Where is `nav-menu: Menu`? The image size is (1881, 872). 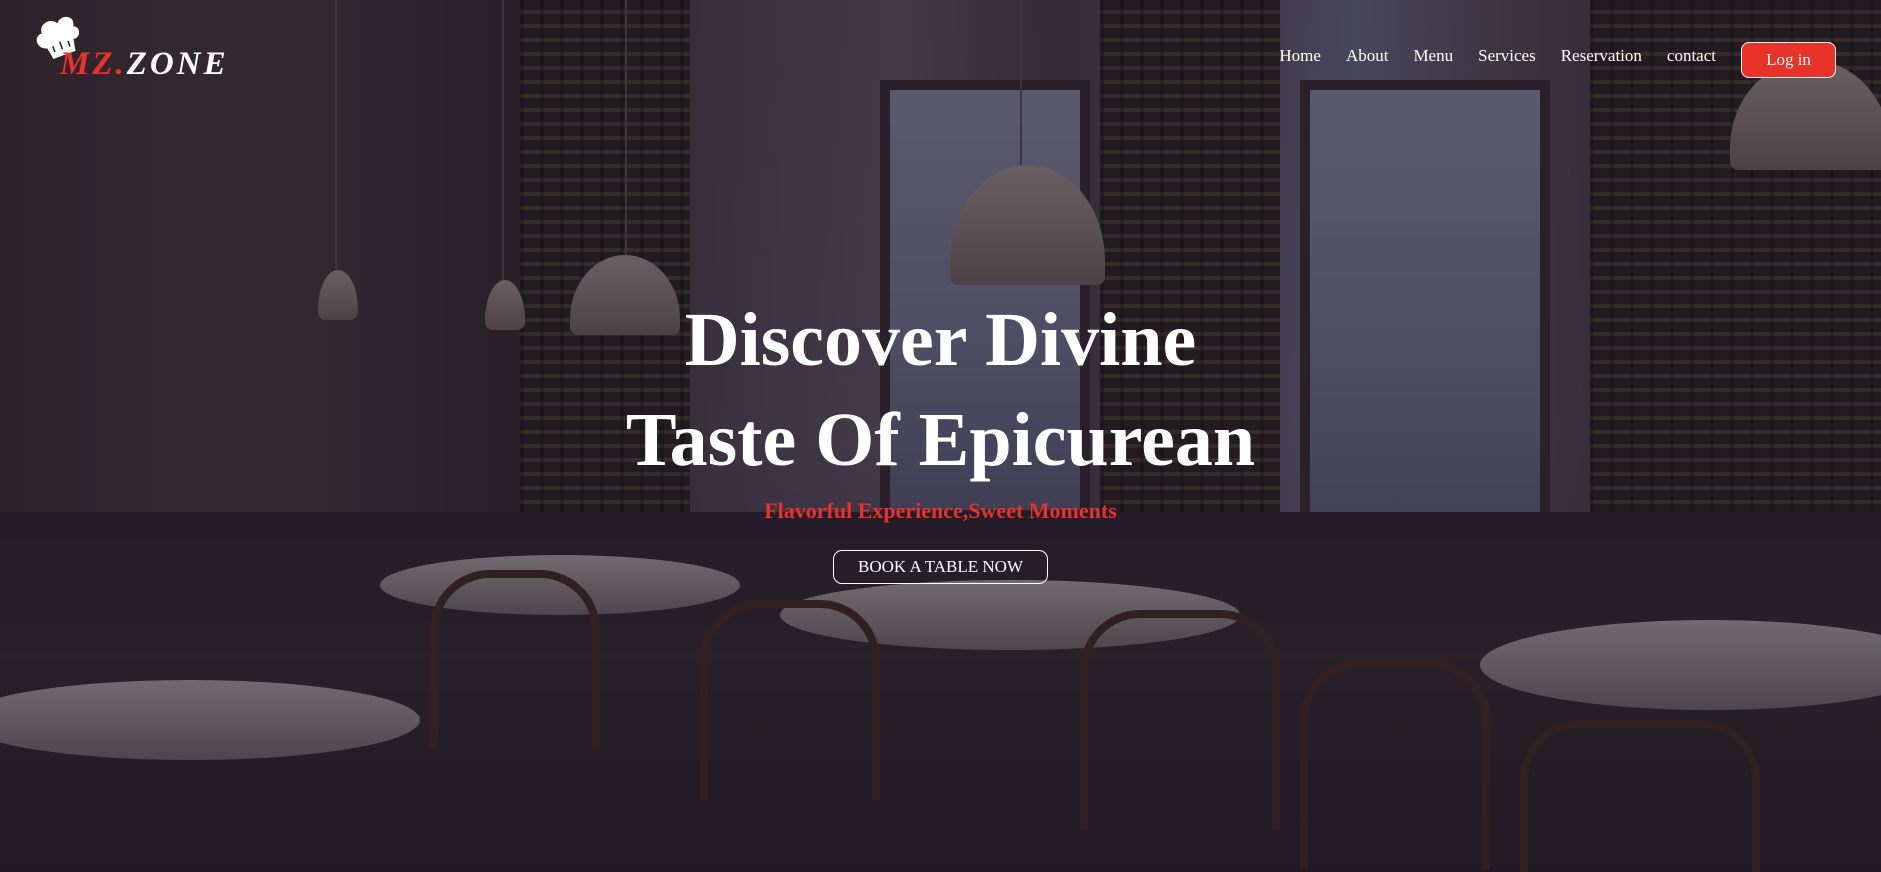
nav-menu: Menu is located at coordinates (1433, 56).